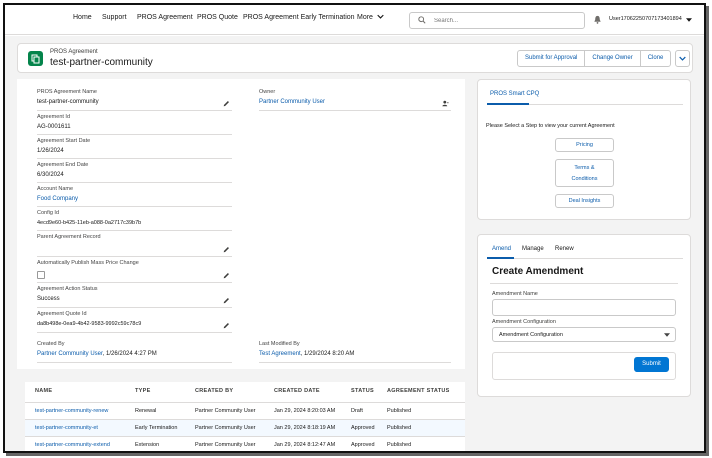 The height and width of the screenshot is (458, 712). What do you see at coordinates (214, 391) in the screenshot?
I see `column-header-created-by: CREATED BY` at bounding box center [214, 391].